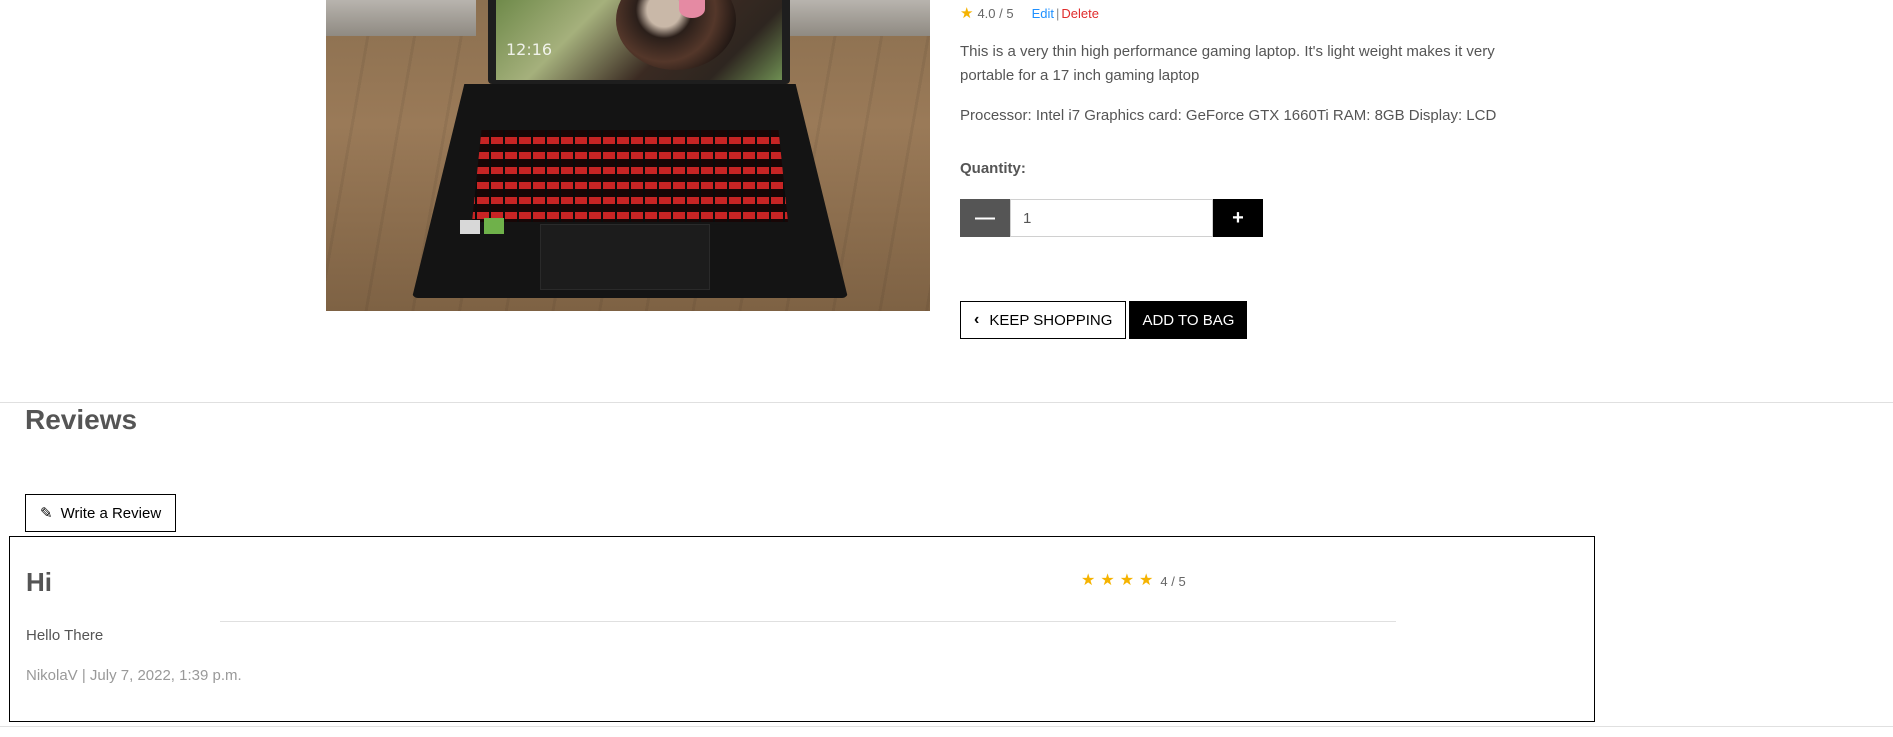 The width and height of the screenshot is (1893, 737). I want to click on quantity-input, so click(1111, 218).